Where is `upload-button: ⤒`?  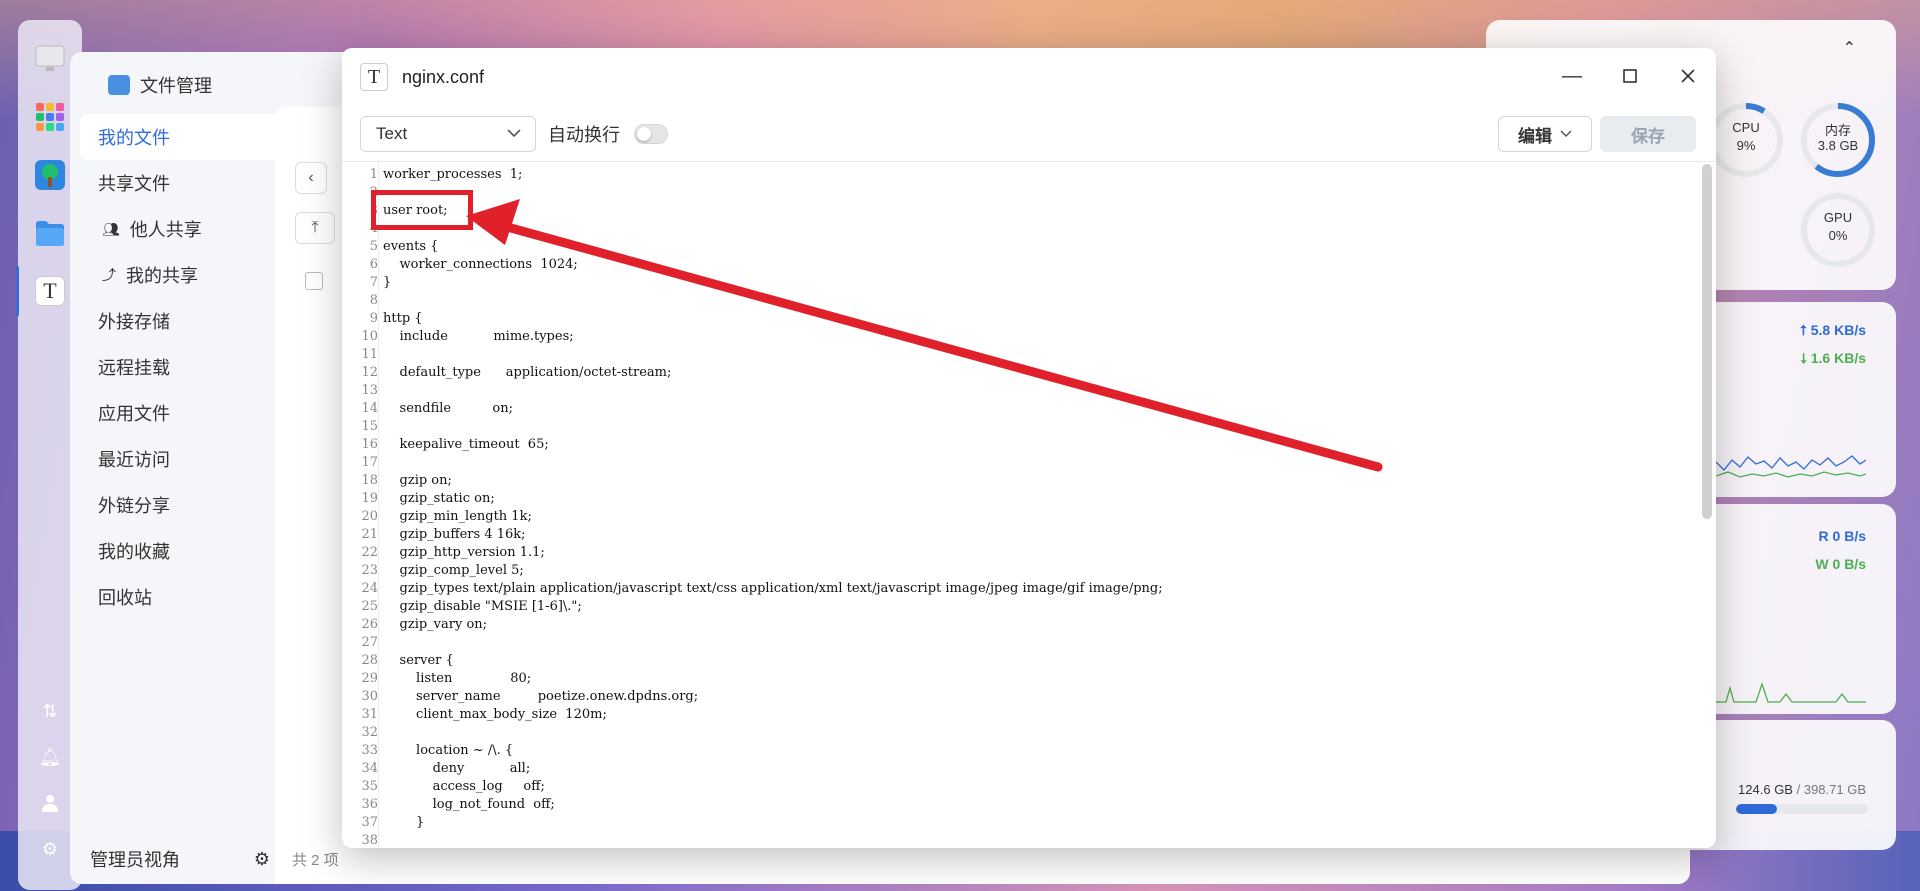 upload-button: ⤒ is located at coordinates (315, 228).